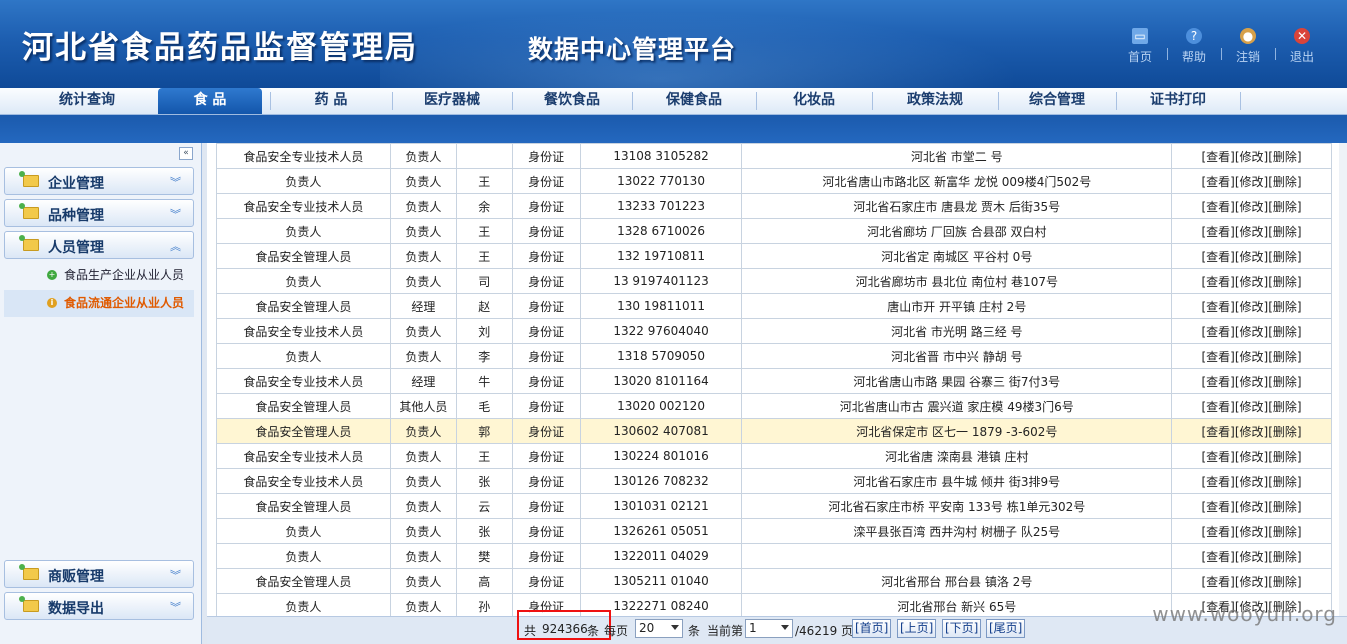 The height and width of the screenshot is (644, 1347). Describe the element at coordinates (1194, 46) in the screenshot. I see `help-link: ? 帮助` at that location.